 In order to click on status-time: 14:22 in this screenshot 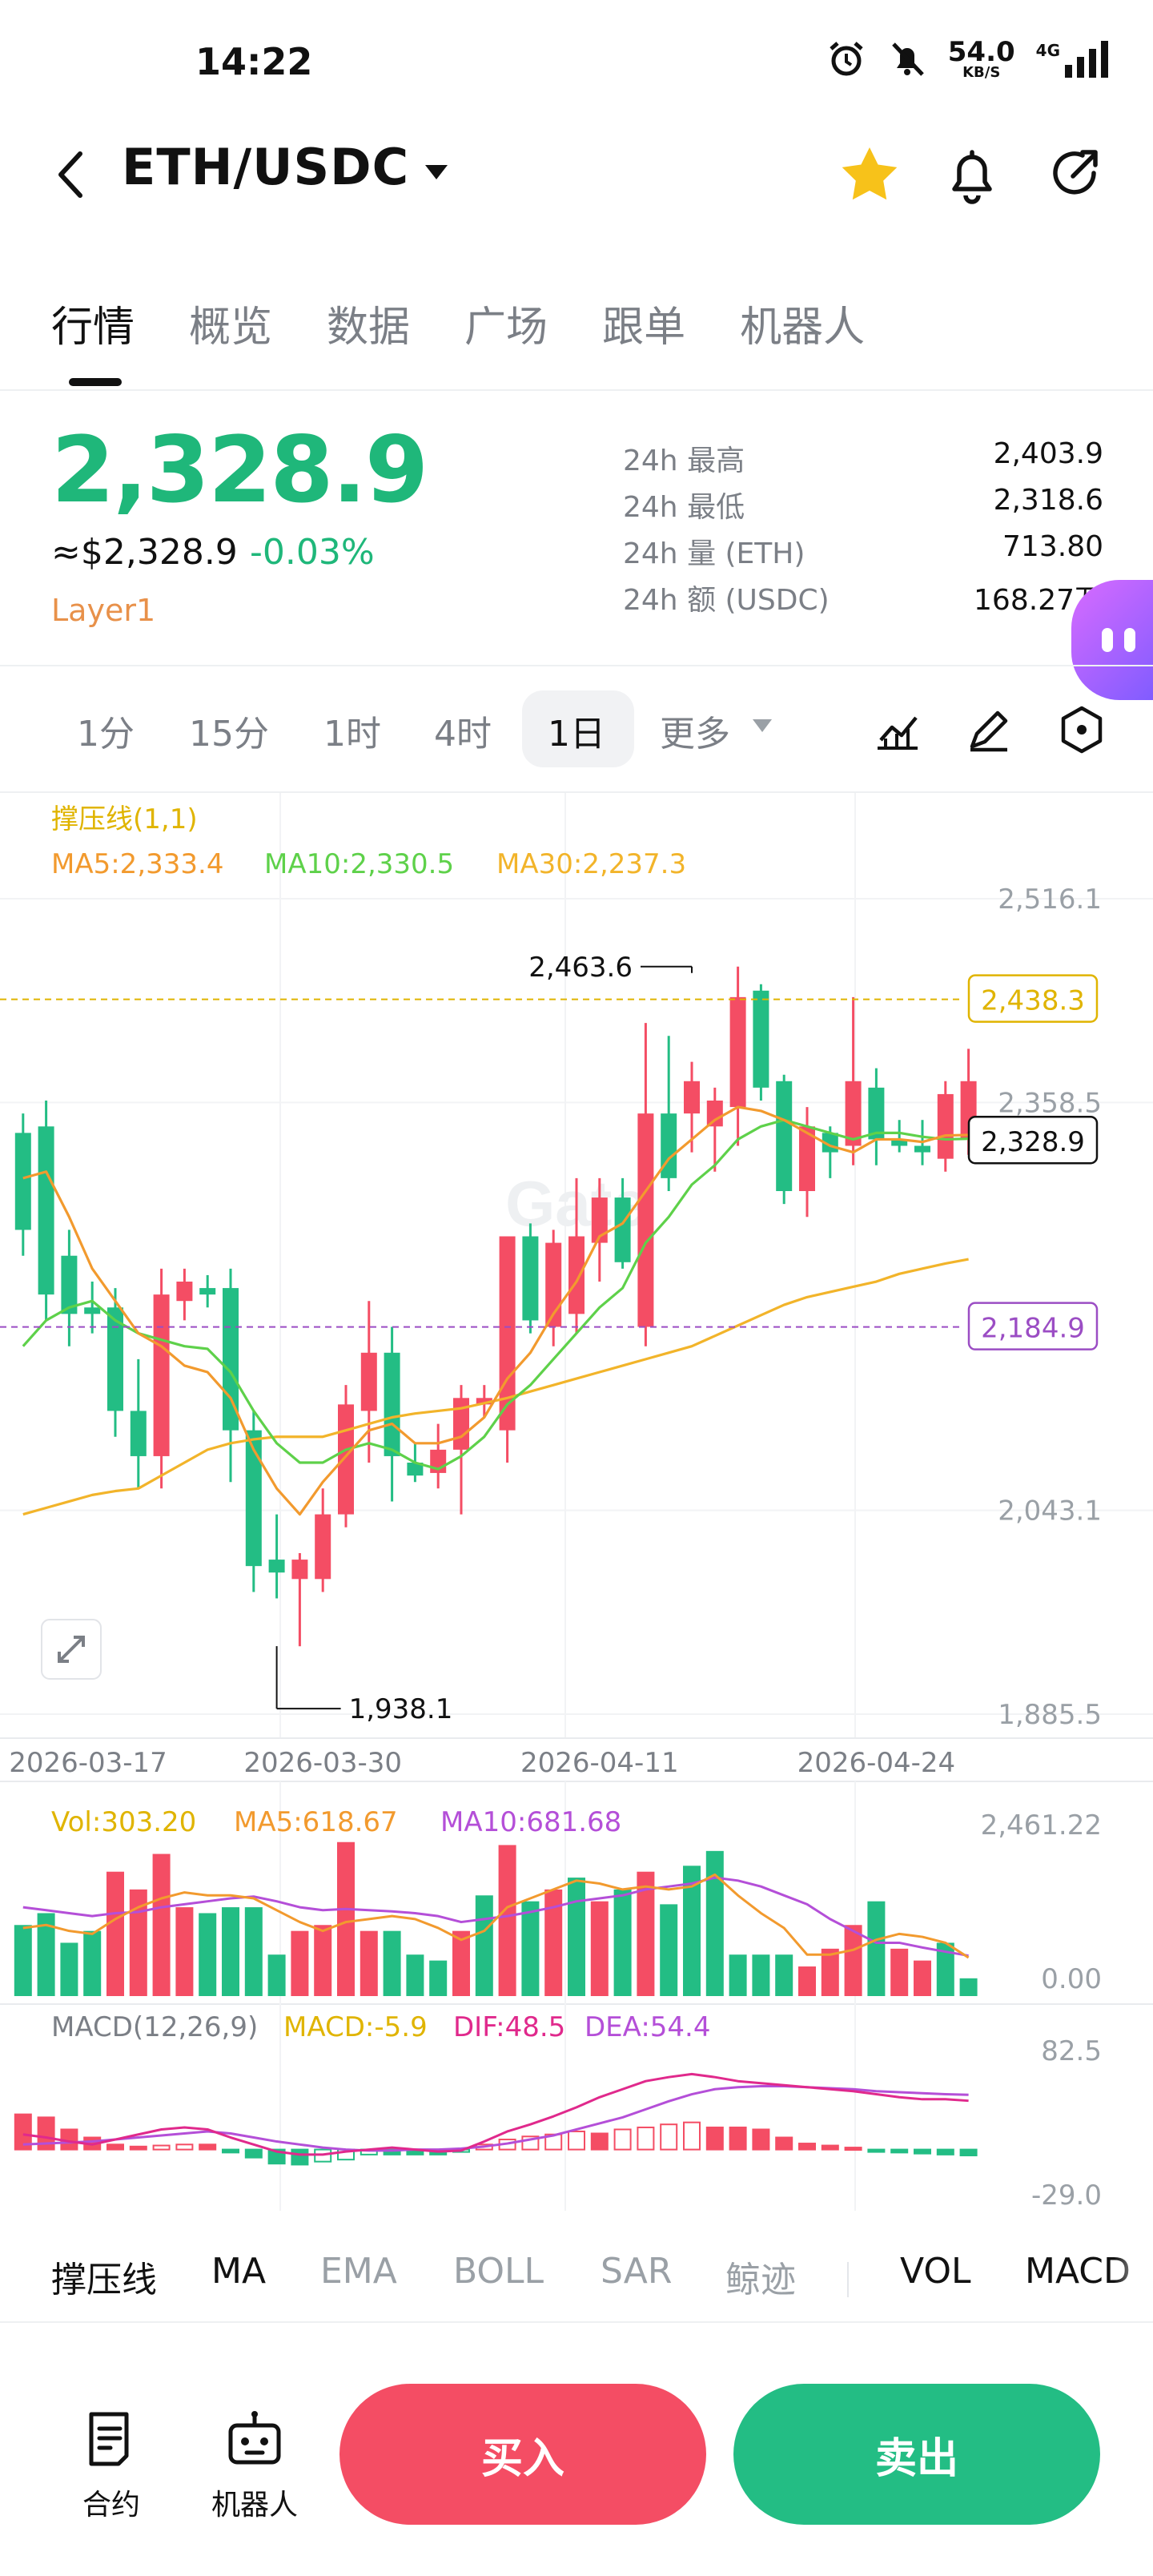, I will do `click(254, 62)`.